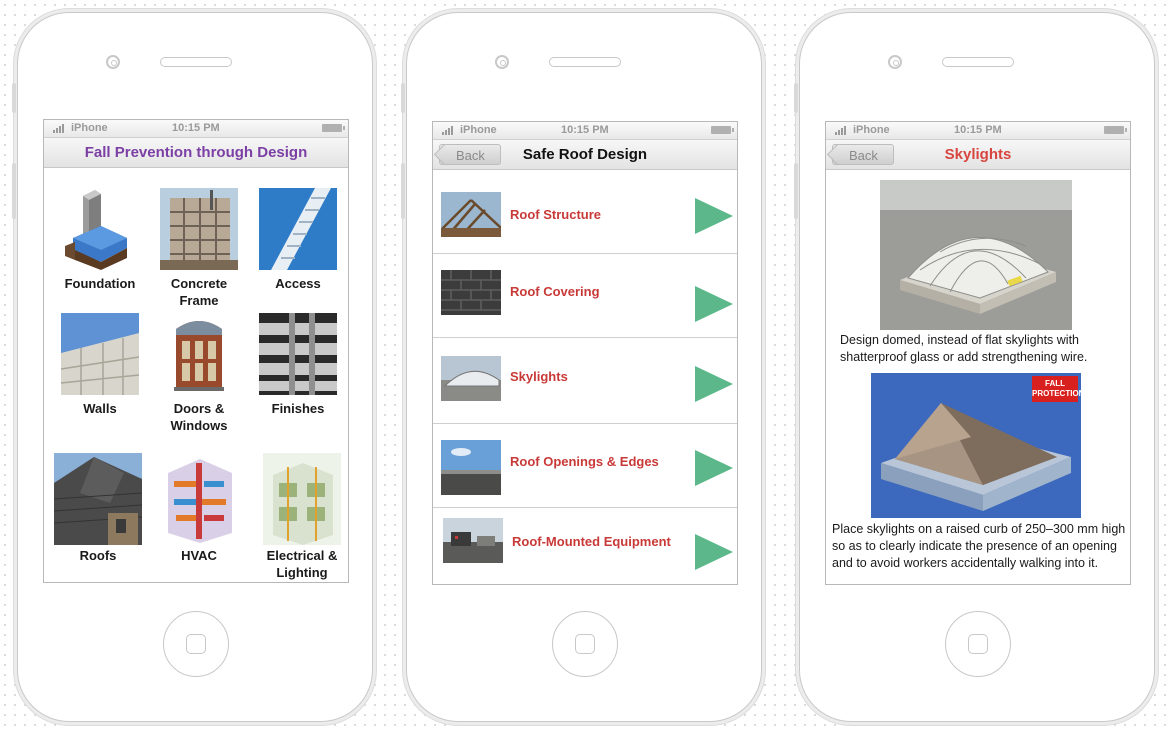  Describe the element at coordinates (199, 417) in the screenshot. I see `tile-label: Doors & Windows` at that location.